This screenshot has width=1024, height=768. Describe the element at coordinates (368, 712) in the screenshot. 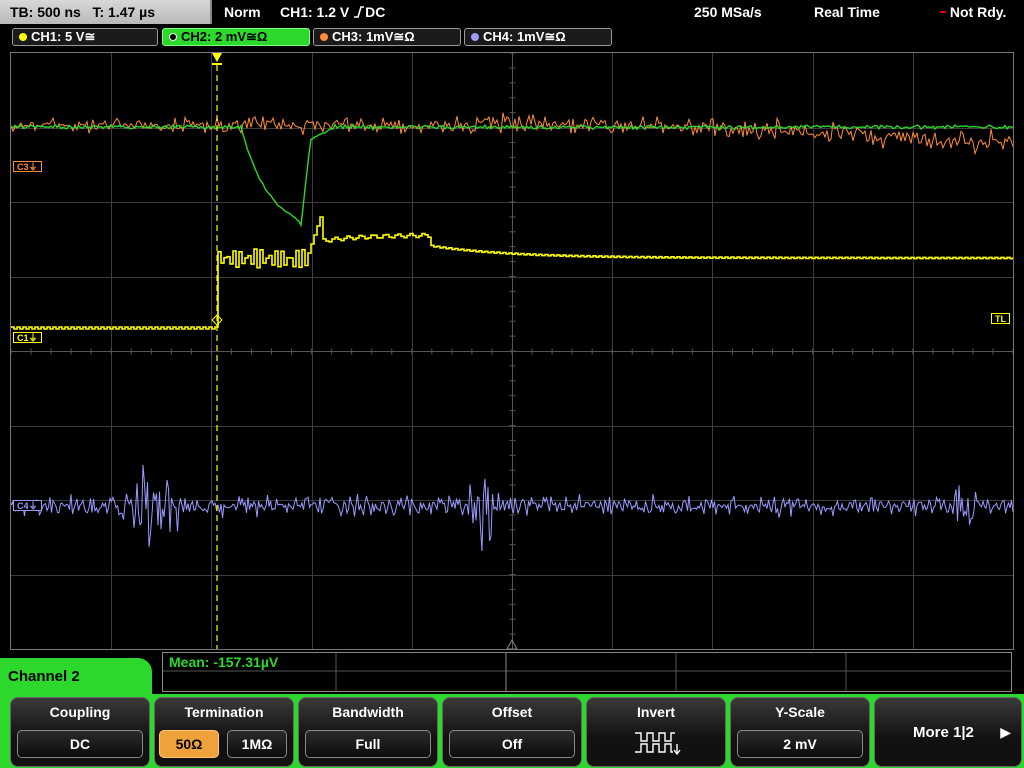

I see `bandwidth-title: Bandwidth` at that location.